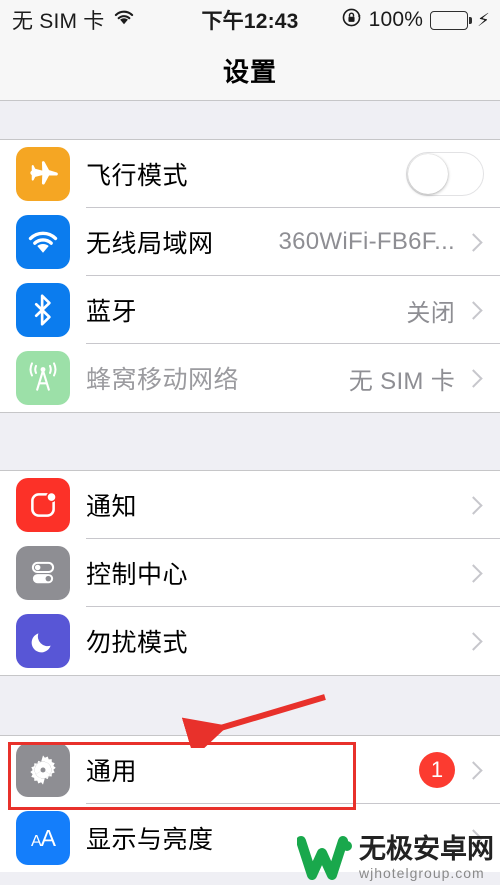 The image size is (500, 885). I want to click on gear-icon, so click(43, 770).